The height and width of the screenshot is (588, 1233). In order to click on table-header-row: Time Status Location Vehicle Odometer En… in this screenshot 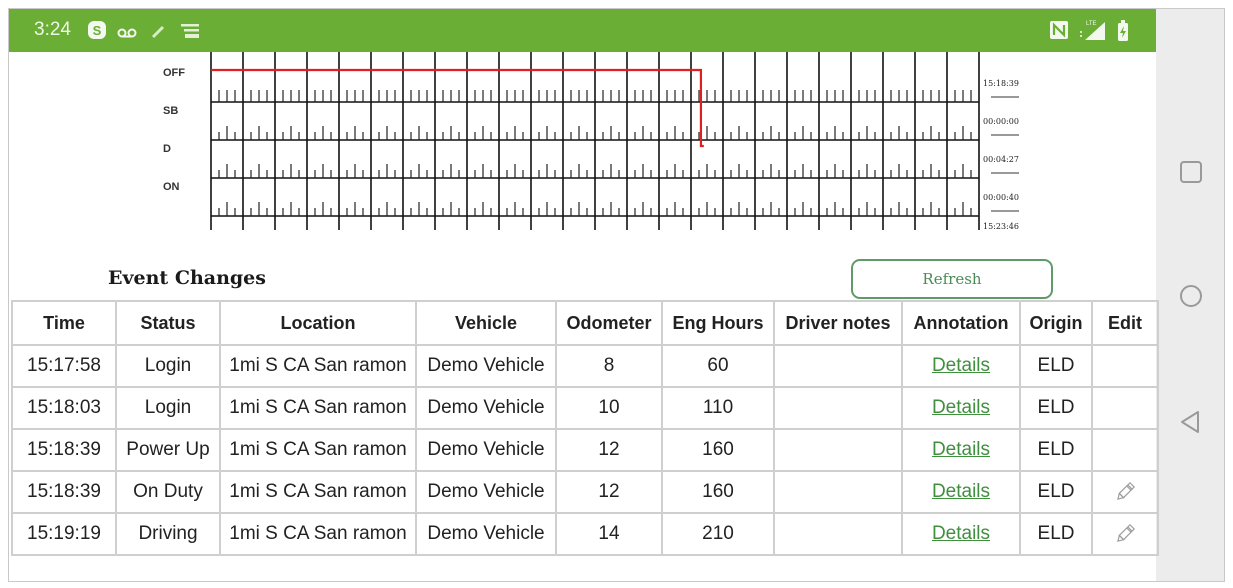, I will do `click(585, 323)`.